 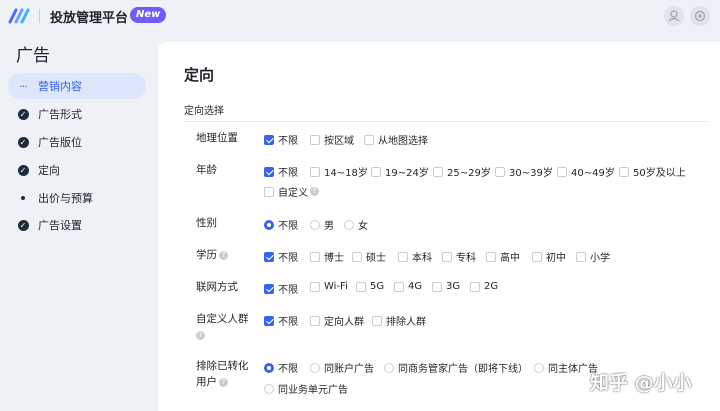 I want to click on sidebar-item-targeting: ✓ 定向, so click(x=77, y=170).